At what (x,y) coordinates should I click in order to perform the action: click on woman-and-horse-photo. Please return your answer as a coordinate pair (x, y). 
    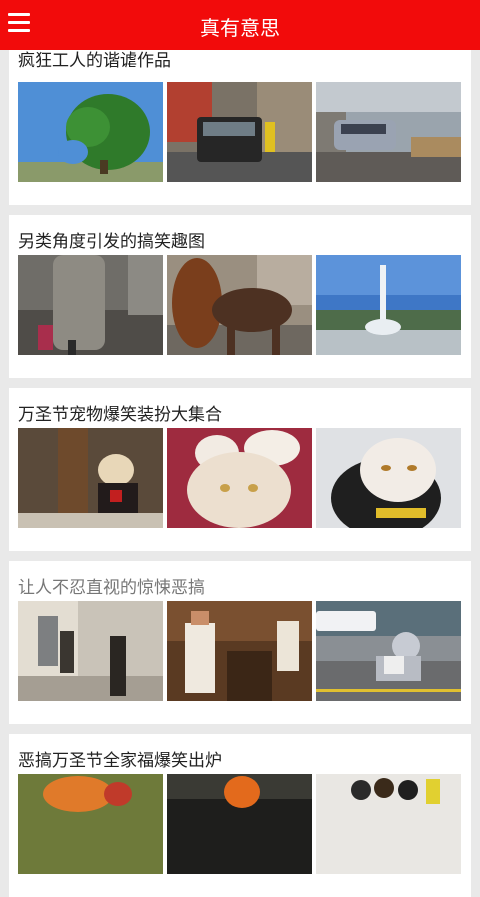
    Looking at the image, I should click on (239, 305).